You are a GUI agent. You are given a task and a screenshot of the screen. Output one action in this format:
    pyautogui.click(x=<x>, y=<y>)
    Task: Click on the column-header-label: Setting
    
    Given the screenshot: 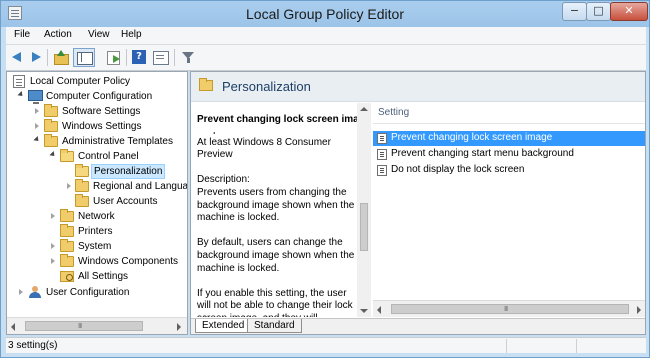 What is the action you would take?
    pyautogui.click(x=394, y=112)
    